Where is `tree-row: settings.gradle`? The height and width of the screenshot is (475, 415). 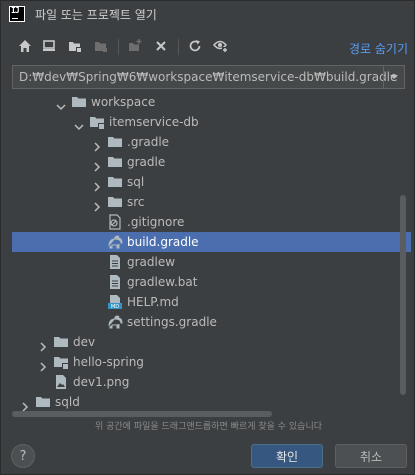 tree-row: settings.gradle is located at coordinates (211, 322).